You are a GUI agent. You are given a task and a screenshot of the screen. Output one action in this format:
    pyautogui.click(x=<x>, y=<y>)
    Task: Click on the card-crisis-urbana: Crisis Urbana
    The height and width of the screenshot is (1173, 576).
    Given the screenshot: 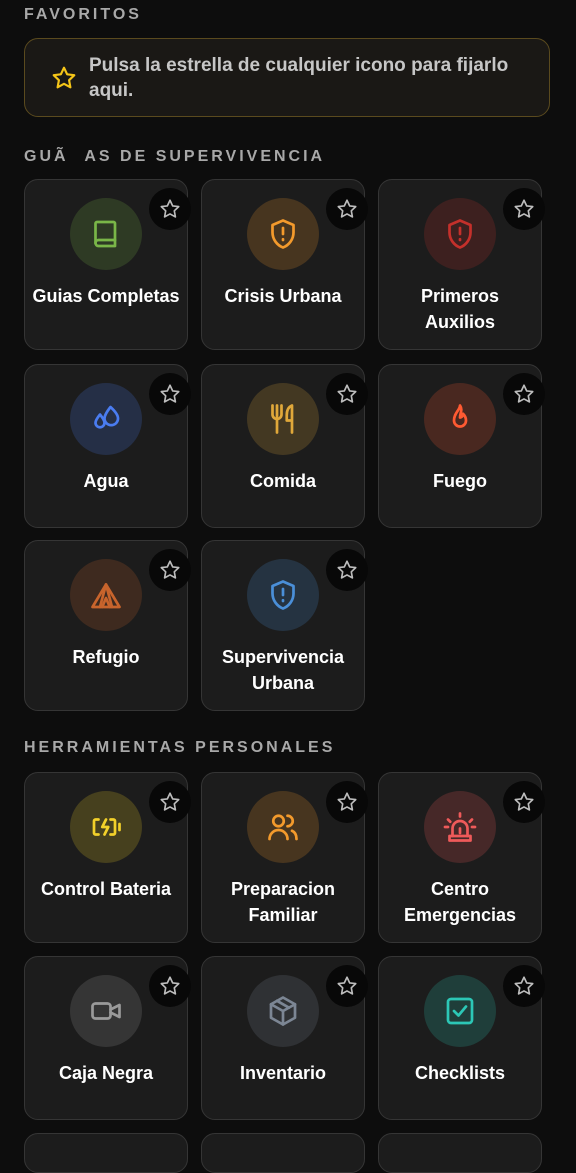 What is the action you would take?
    pyautogui.click(x=284, y=264)
    